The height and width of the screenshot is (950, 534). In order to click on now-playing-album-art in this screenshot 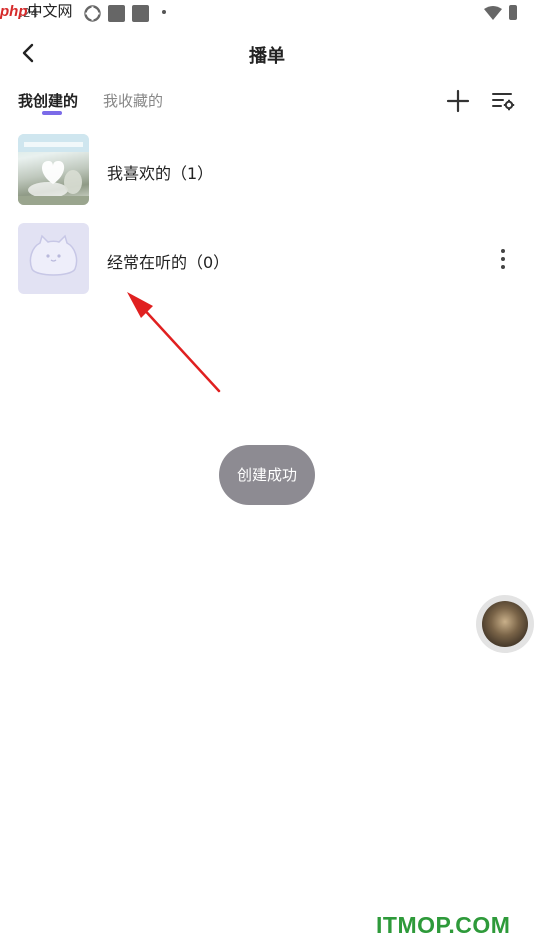, I will do `click(505, 624)`.